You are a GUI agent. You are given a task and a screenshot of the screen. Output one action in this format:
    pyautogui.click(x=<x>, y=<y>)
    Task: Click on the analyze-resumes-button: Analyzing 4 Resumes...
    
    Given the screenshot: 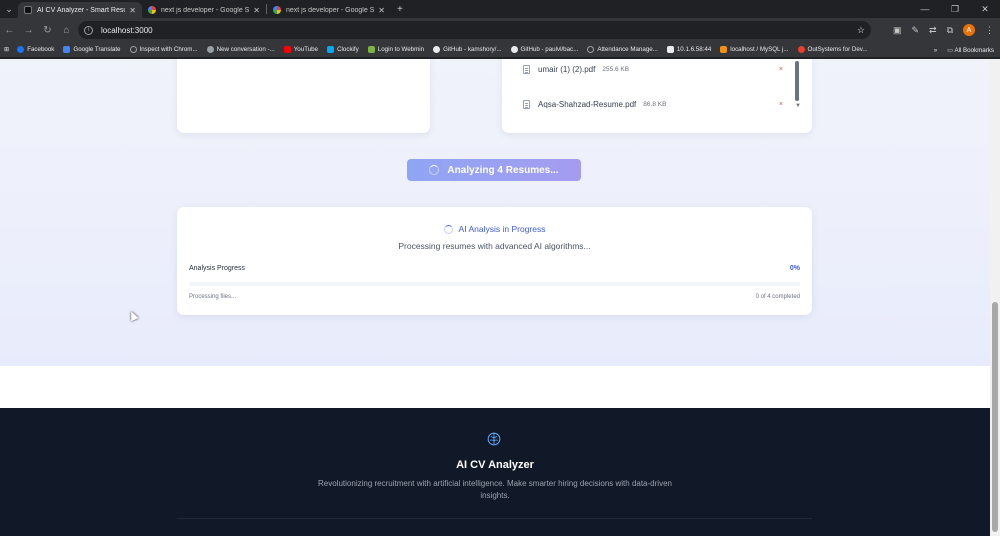 What is the action you would take?
    pyautogui.click(x=494, y=170)
    